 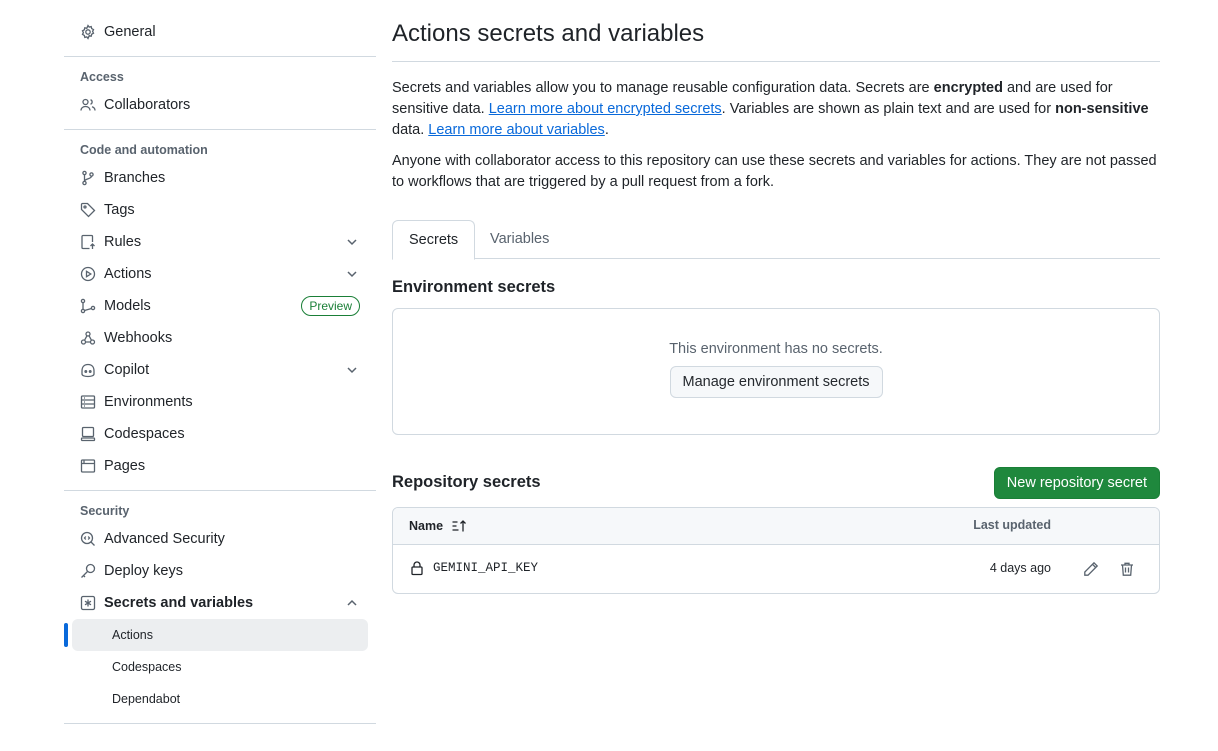 I want to click on sidebar-item-label: Secrets and variables, so click(x=179, y=603).